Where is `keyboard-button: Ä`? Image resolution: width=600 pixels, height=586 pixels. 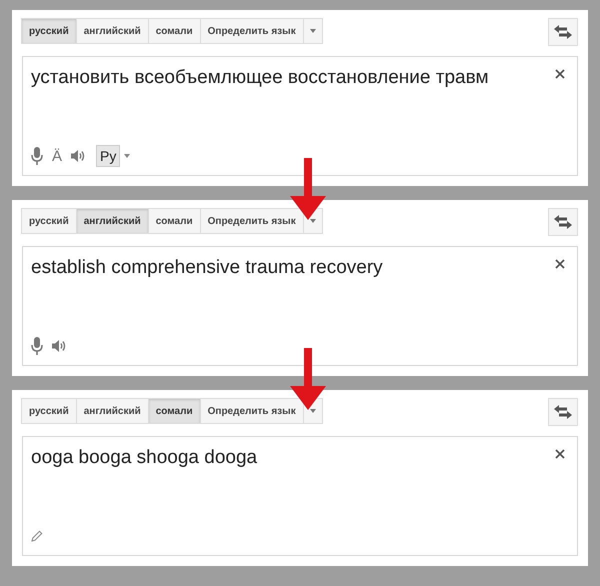
keyboard-button: Ä is located at coordinates (57, 156).